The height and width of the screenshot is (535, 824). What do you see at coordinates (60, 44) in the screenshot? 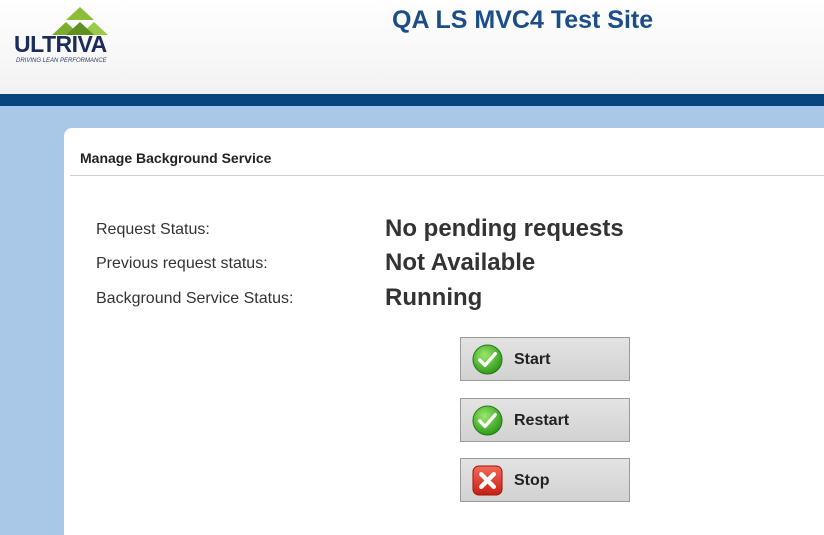
I see `logo-text: ULTRIVA` at bounding box center [60, 44].